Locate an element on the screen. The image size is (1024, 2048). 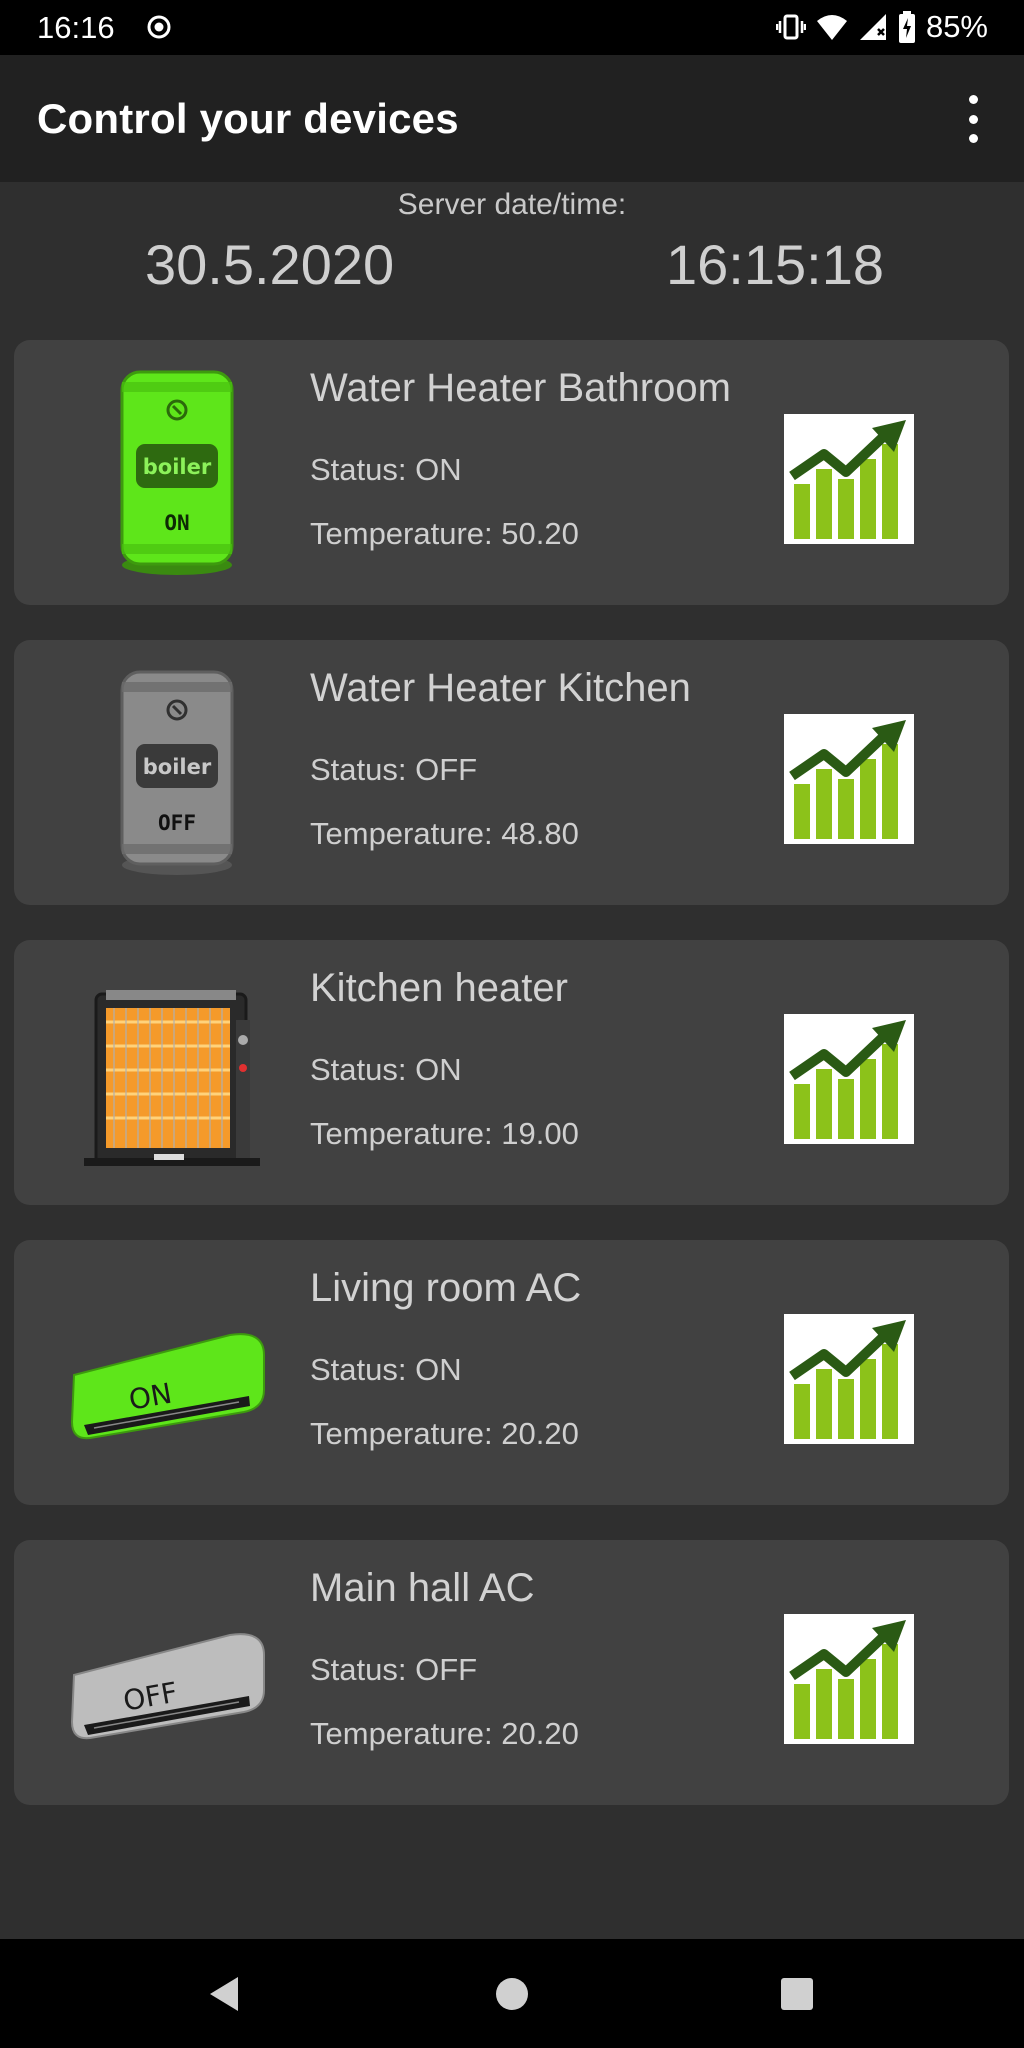
server-datetime: Server date/time: 30.5.2020 16:15:18 is located at coordinates (512, 252).